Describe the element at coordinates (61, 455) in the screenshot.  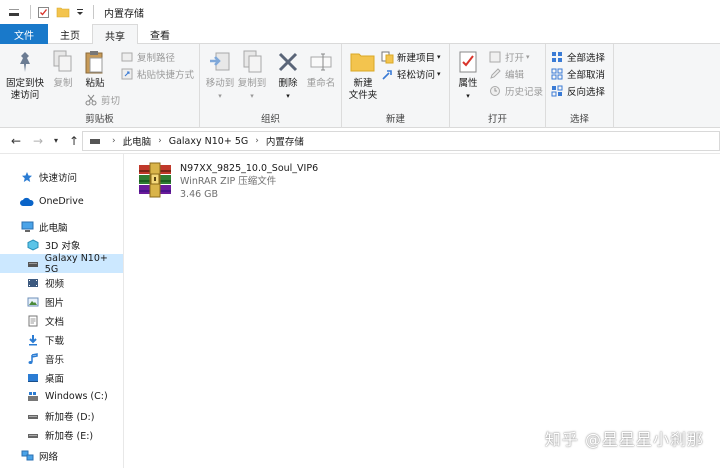
I see `sidebar-item-network: 网络` at that location.